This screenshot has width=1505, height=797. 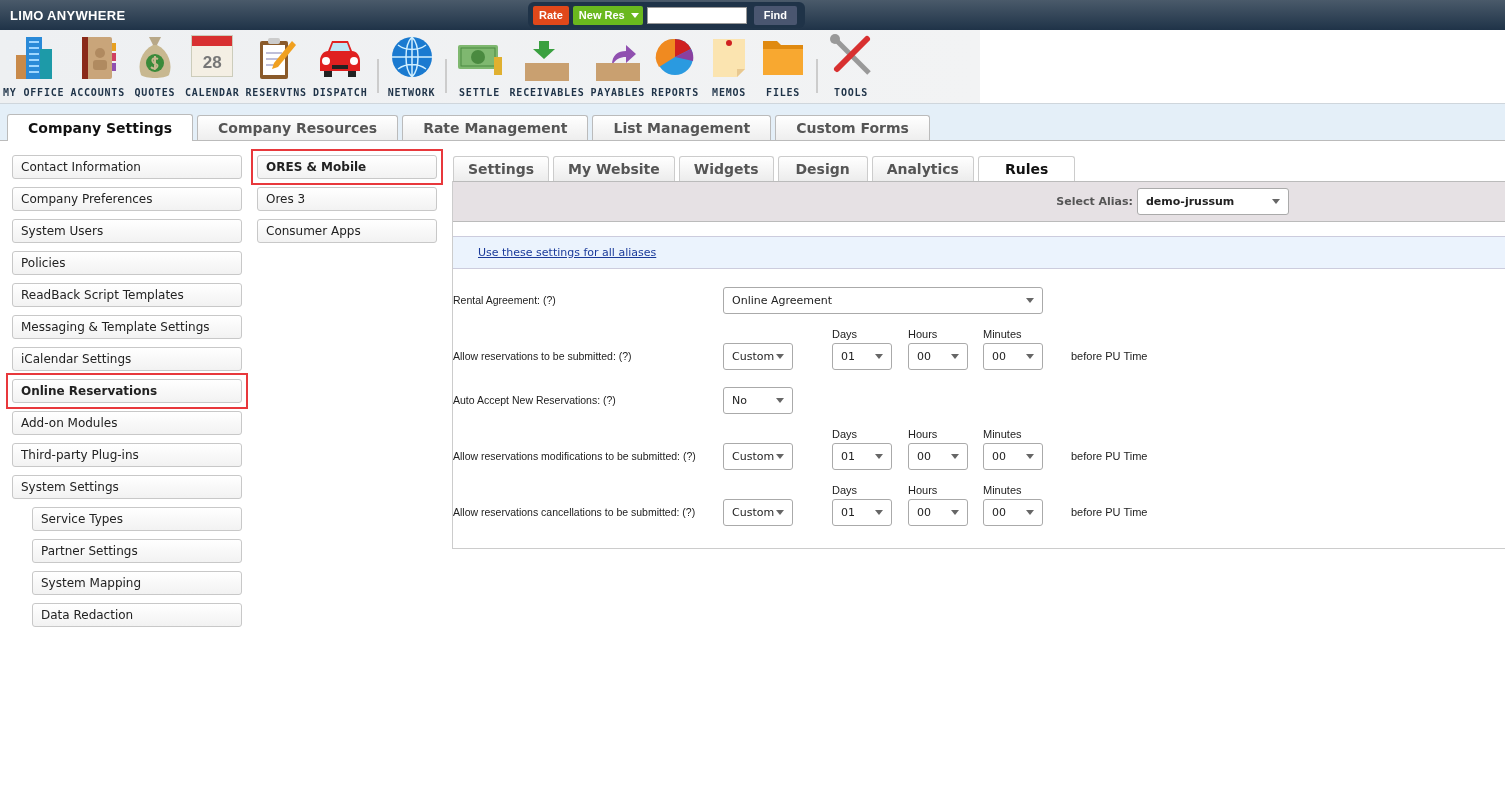 I want to click on toolbar-item: SETTLE, so click(x=479, y=68).